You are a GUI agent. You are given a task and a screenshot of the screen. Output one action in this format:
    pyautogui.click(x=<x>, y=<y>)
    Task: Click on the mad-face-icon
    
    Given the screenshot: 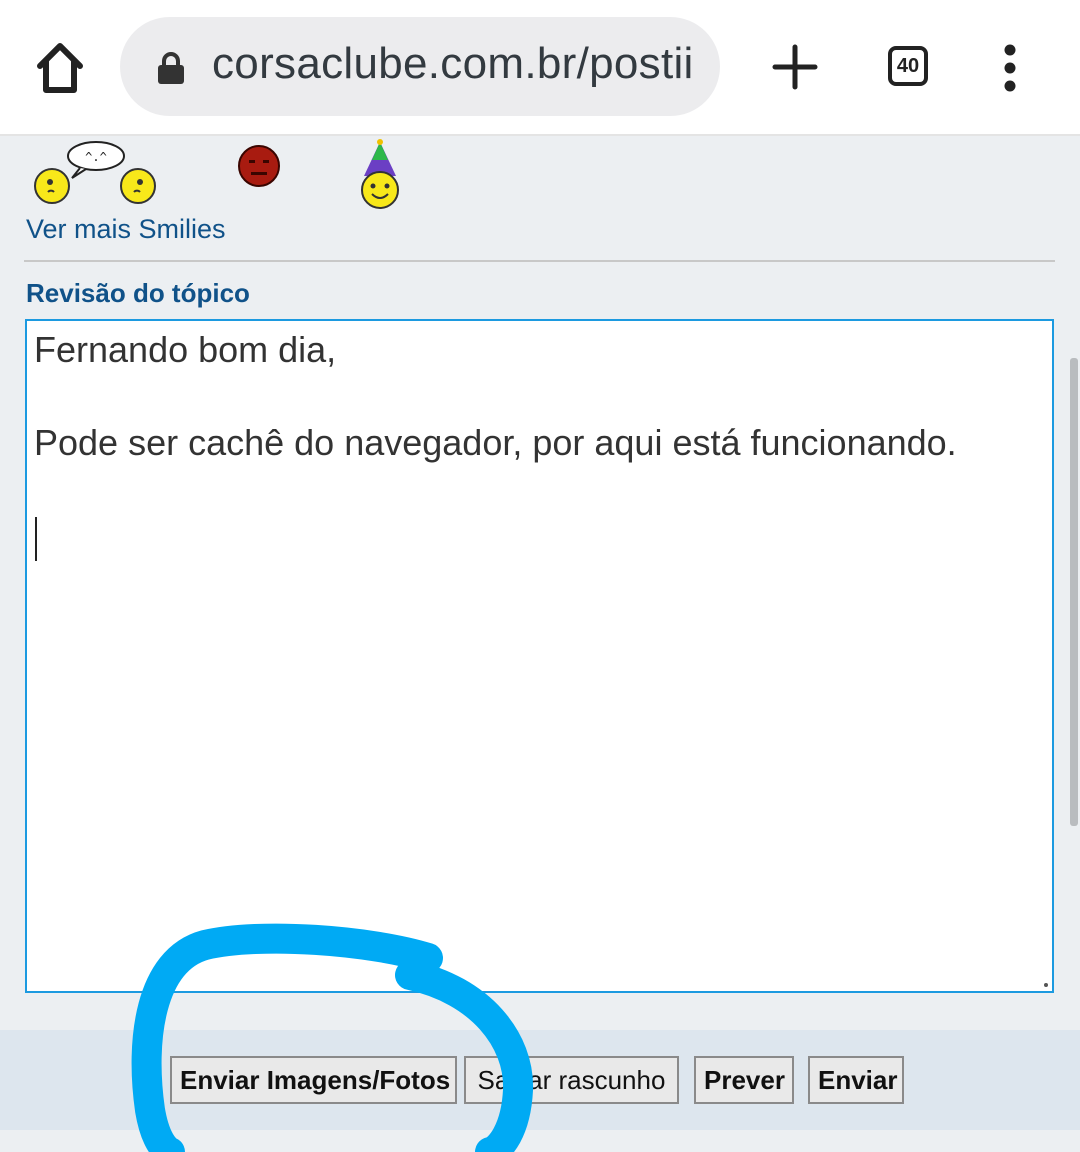 What is the action you would take?
    pyautogui.click(x=259, y=166)
    